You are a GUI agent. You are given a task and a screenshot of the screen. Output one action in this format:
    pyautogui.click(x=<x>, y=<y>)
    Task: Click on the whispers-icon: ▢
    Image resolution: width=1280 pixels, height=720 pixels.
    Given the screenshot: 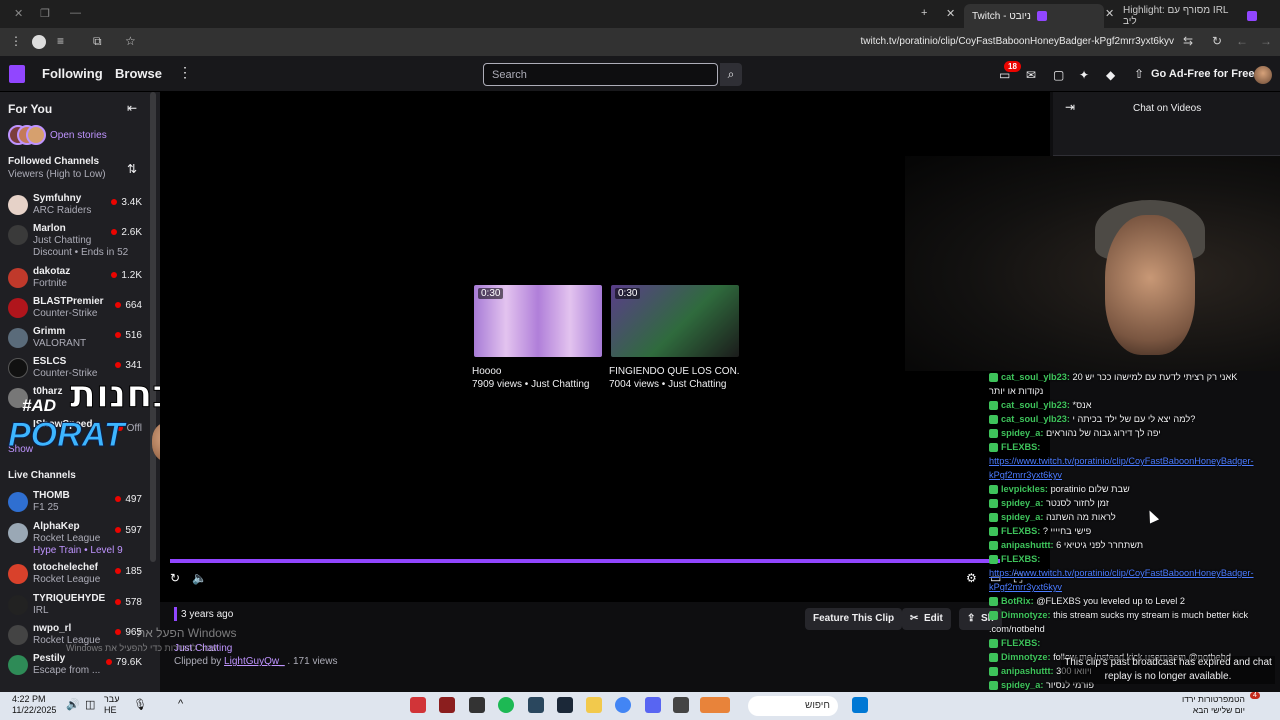 What is the action you would take?
    pyautogui.click(x=1058, y=75)
    